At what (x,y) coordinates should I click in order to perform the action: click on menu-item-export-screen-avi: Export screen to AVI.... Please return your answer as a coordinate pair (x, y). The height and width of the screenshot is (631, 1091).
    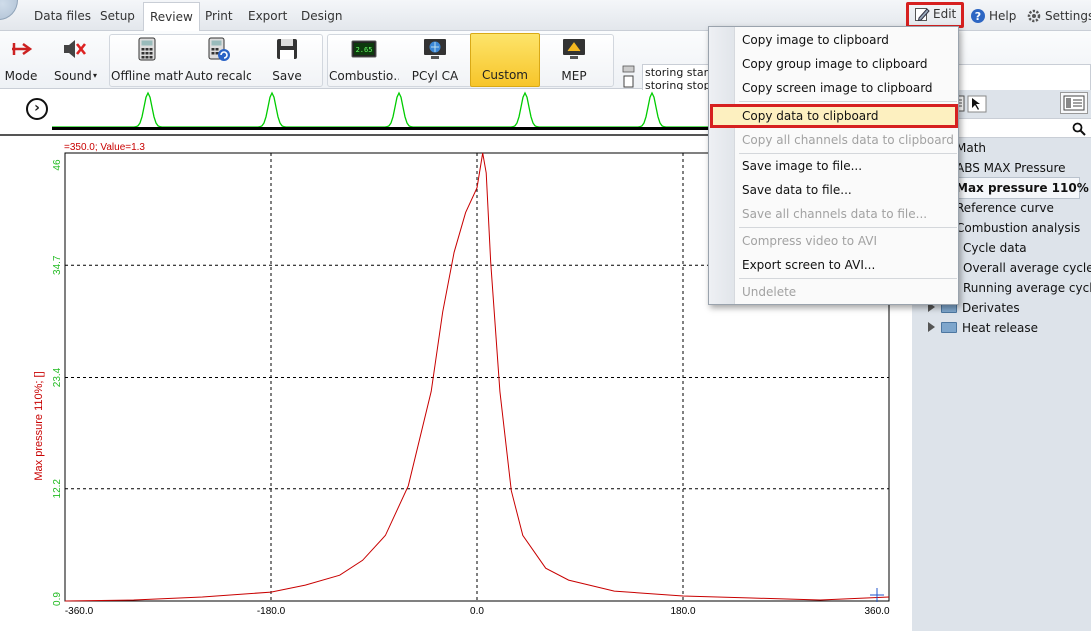
    Looking at the image, I should click on (808, 265).